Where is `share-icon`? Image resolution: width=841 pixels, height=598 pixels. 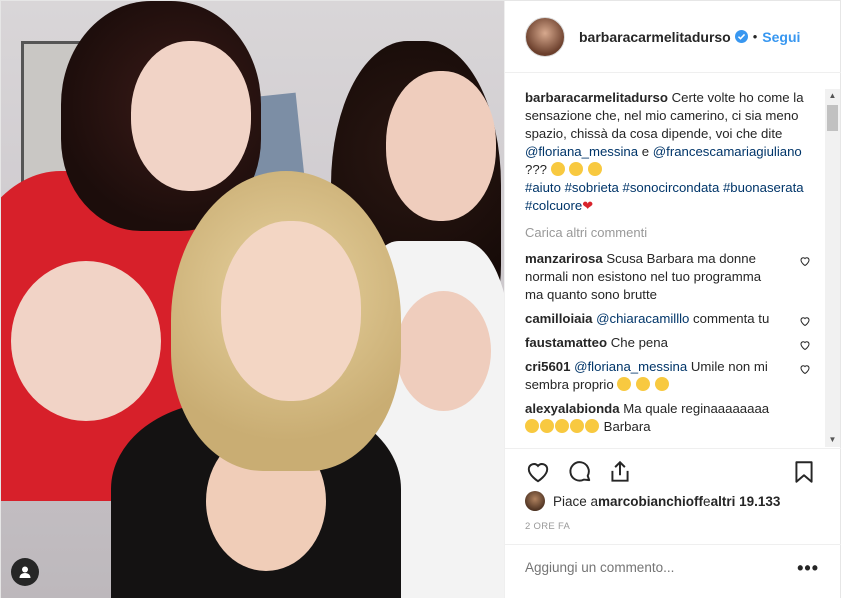 share-icon is located at coordinates (620, 472).